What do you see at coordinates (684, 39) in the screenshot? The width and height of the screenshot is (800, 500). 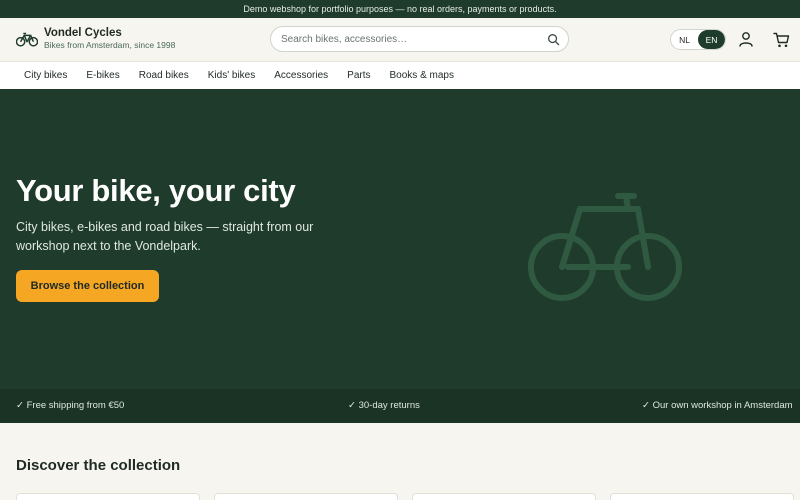 I see `language-nl-button: NL` at bounding box center [684, 39].